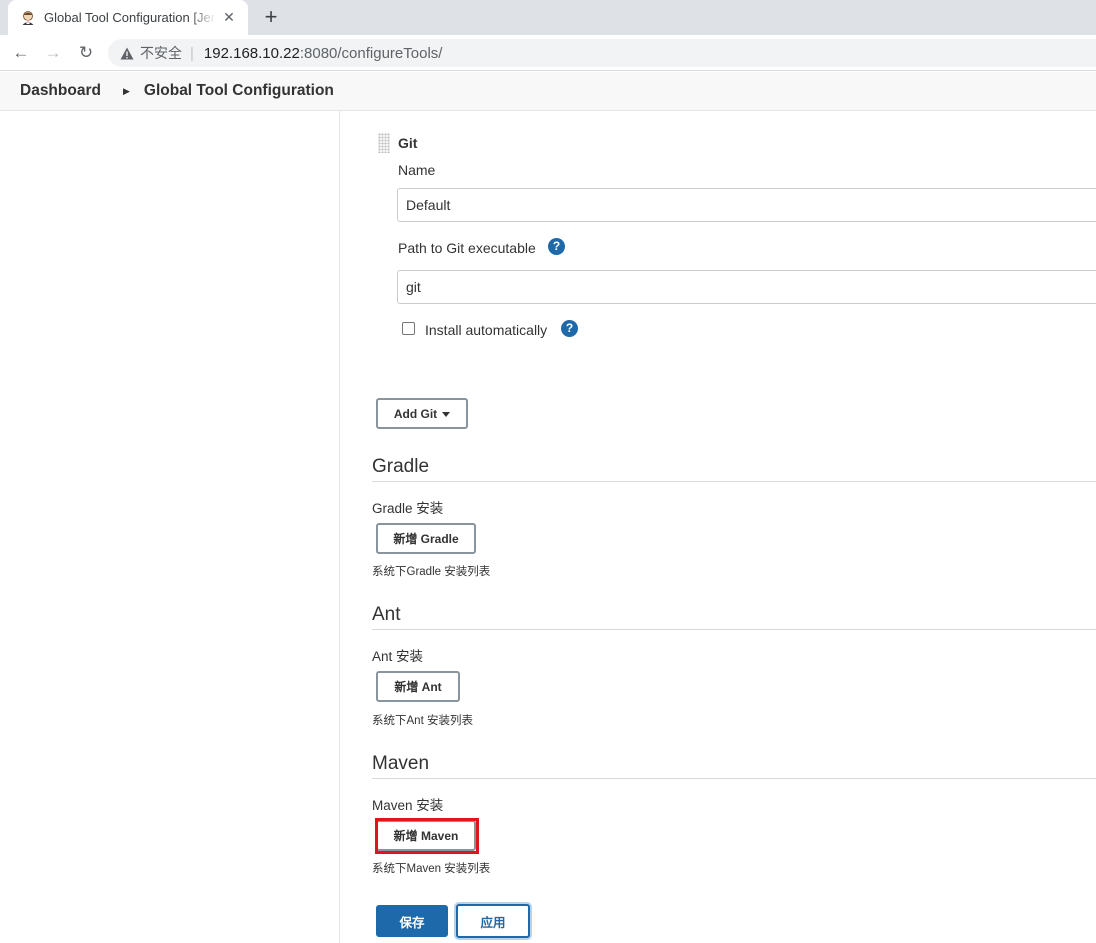 The width and height of the screenshot is (1096, 943). I want to click on install-automatically-label: Install automatically, so click(486, 330).